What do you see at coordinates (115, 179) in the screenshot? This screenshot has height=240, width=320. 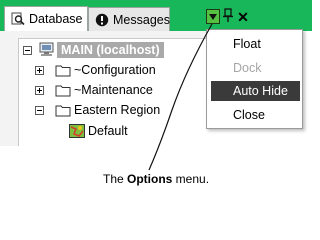 I see `caption-prefix: The` at bounding box center [115, 179].